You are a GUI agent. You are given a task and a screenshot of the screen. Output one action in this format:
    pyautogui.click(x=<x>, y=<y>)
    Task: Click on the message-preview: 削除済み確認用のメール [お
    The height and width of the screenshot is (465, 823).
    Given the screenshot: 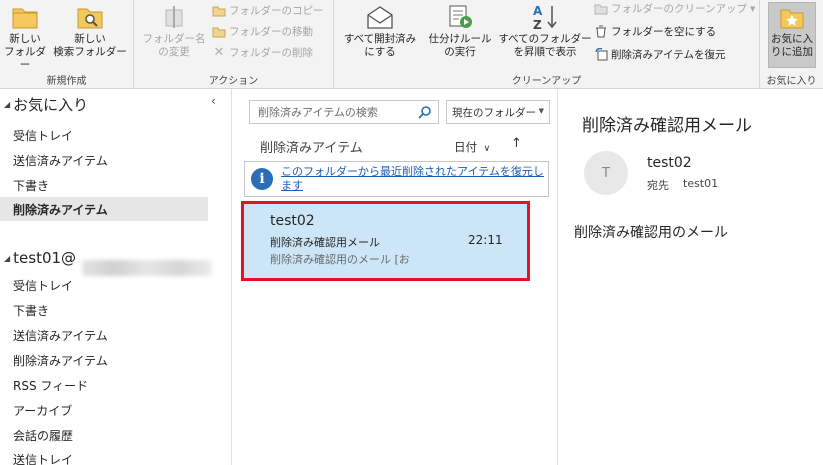 What is the action you would take?
    pyautogui.click(x=340, y=259)
    